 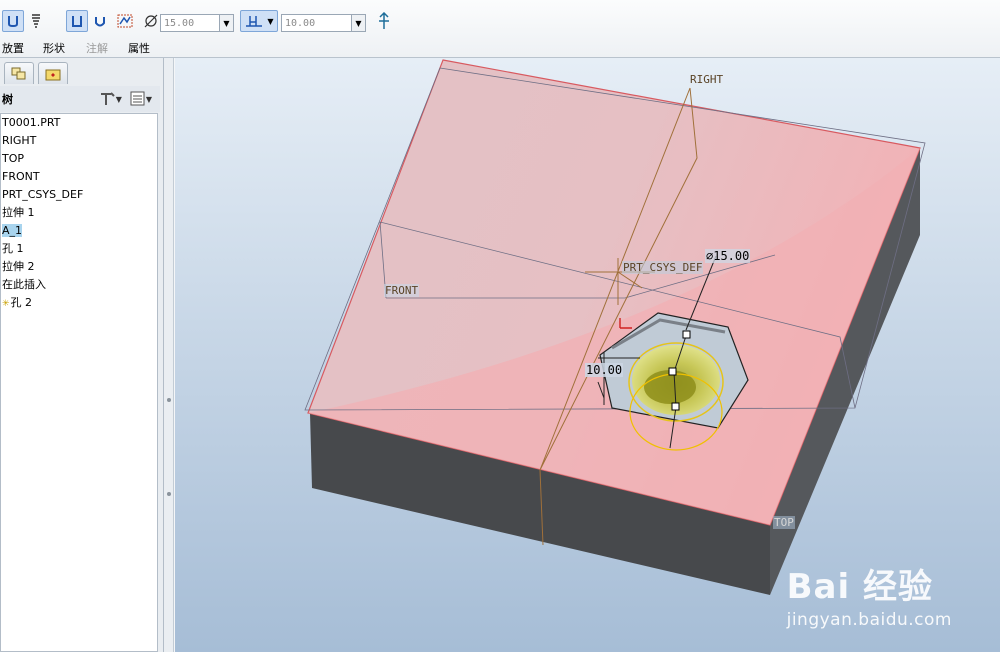 What do you see at coordinates (79, 159) in the screenshot?
I see `tree-item: TOP` at bounding box center [79, 159].